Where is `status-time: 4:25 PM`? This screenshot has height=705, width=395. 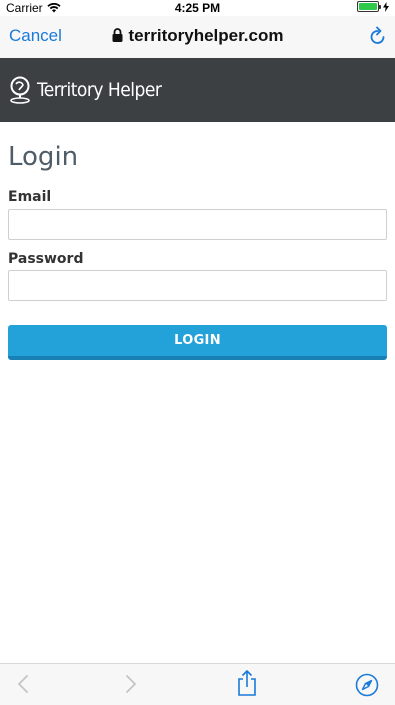 status-time: 4:25 PM is located at coordinates (197, 8).